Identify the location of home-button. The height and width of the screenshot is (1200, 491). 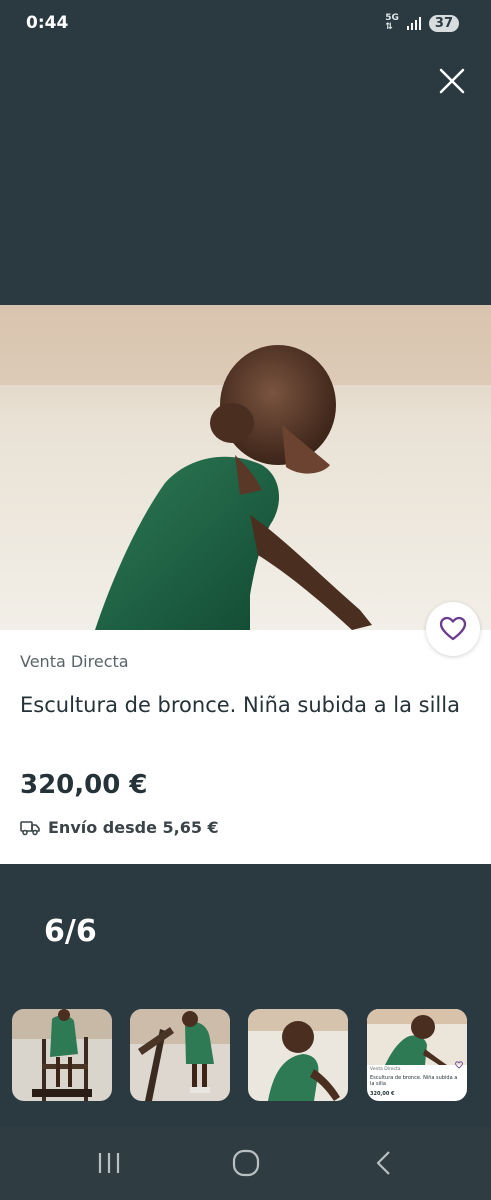
(246, 1163).